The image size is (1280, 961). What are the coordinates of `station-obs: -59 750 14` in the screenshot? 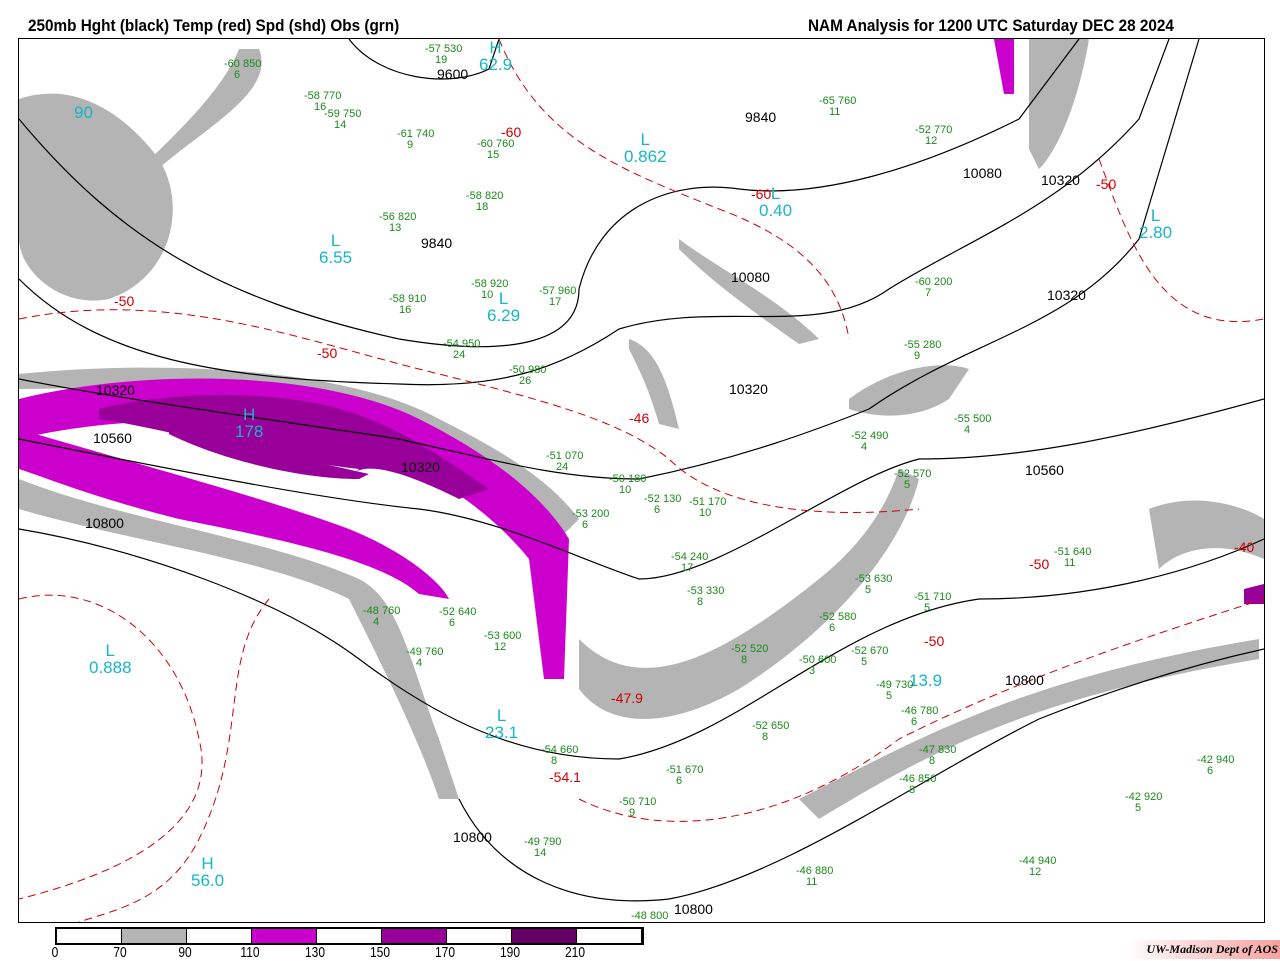 It's located at (342, 120).